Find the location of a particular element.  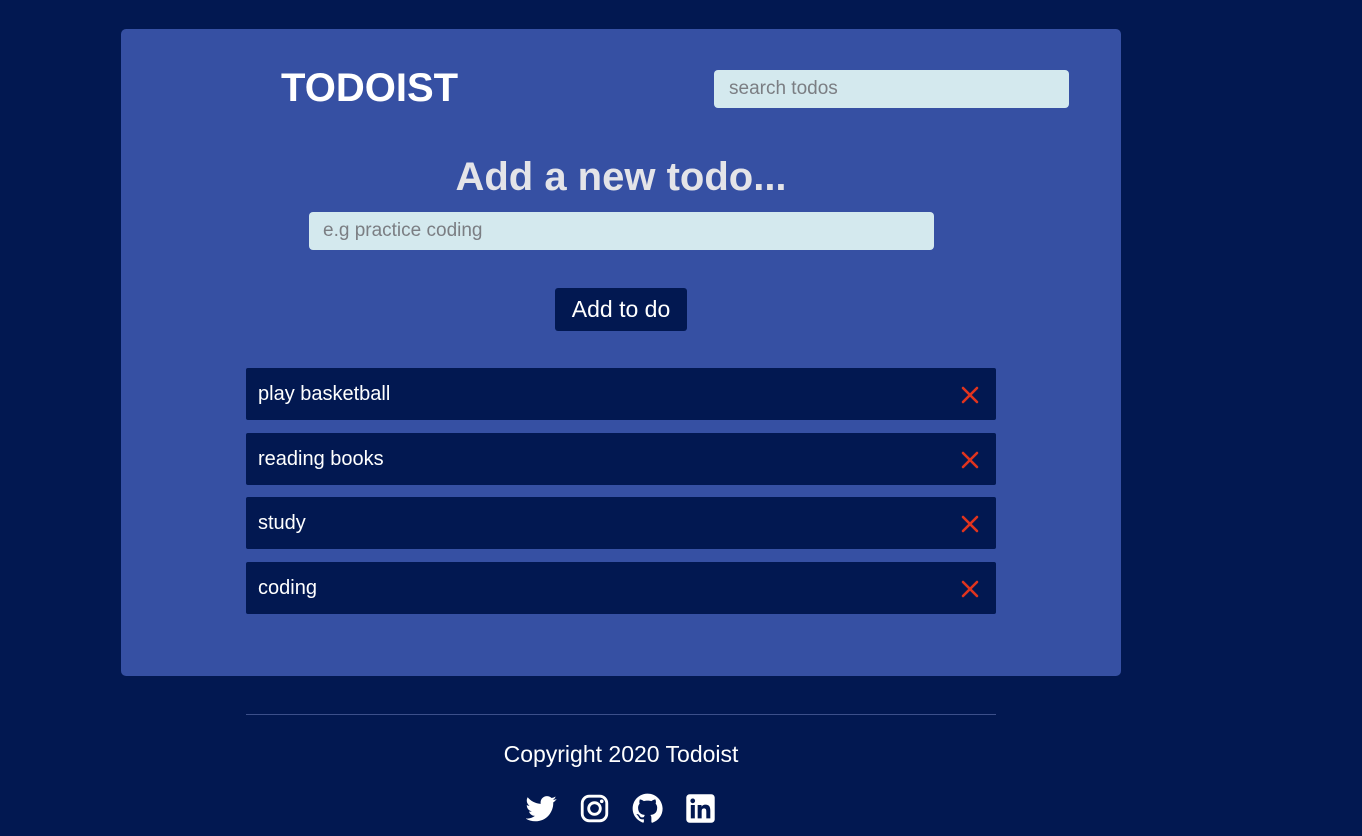

search-input is located at coordinates (891, 89).